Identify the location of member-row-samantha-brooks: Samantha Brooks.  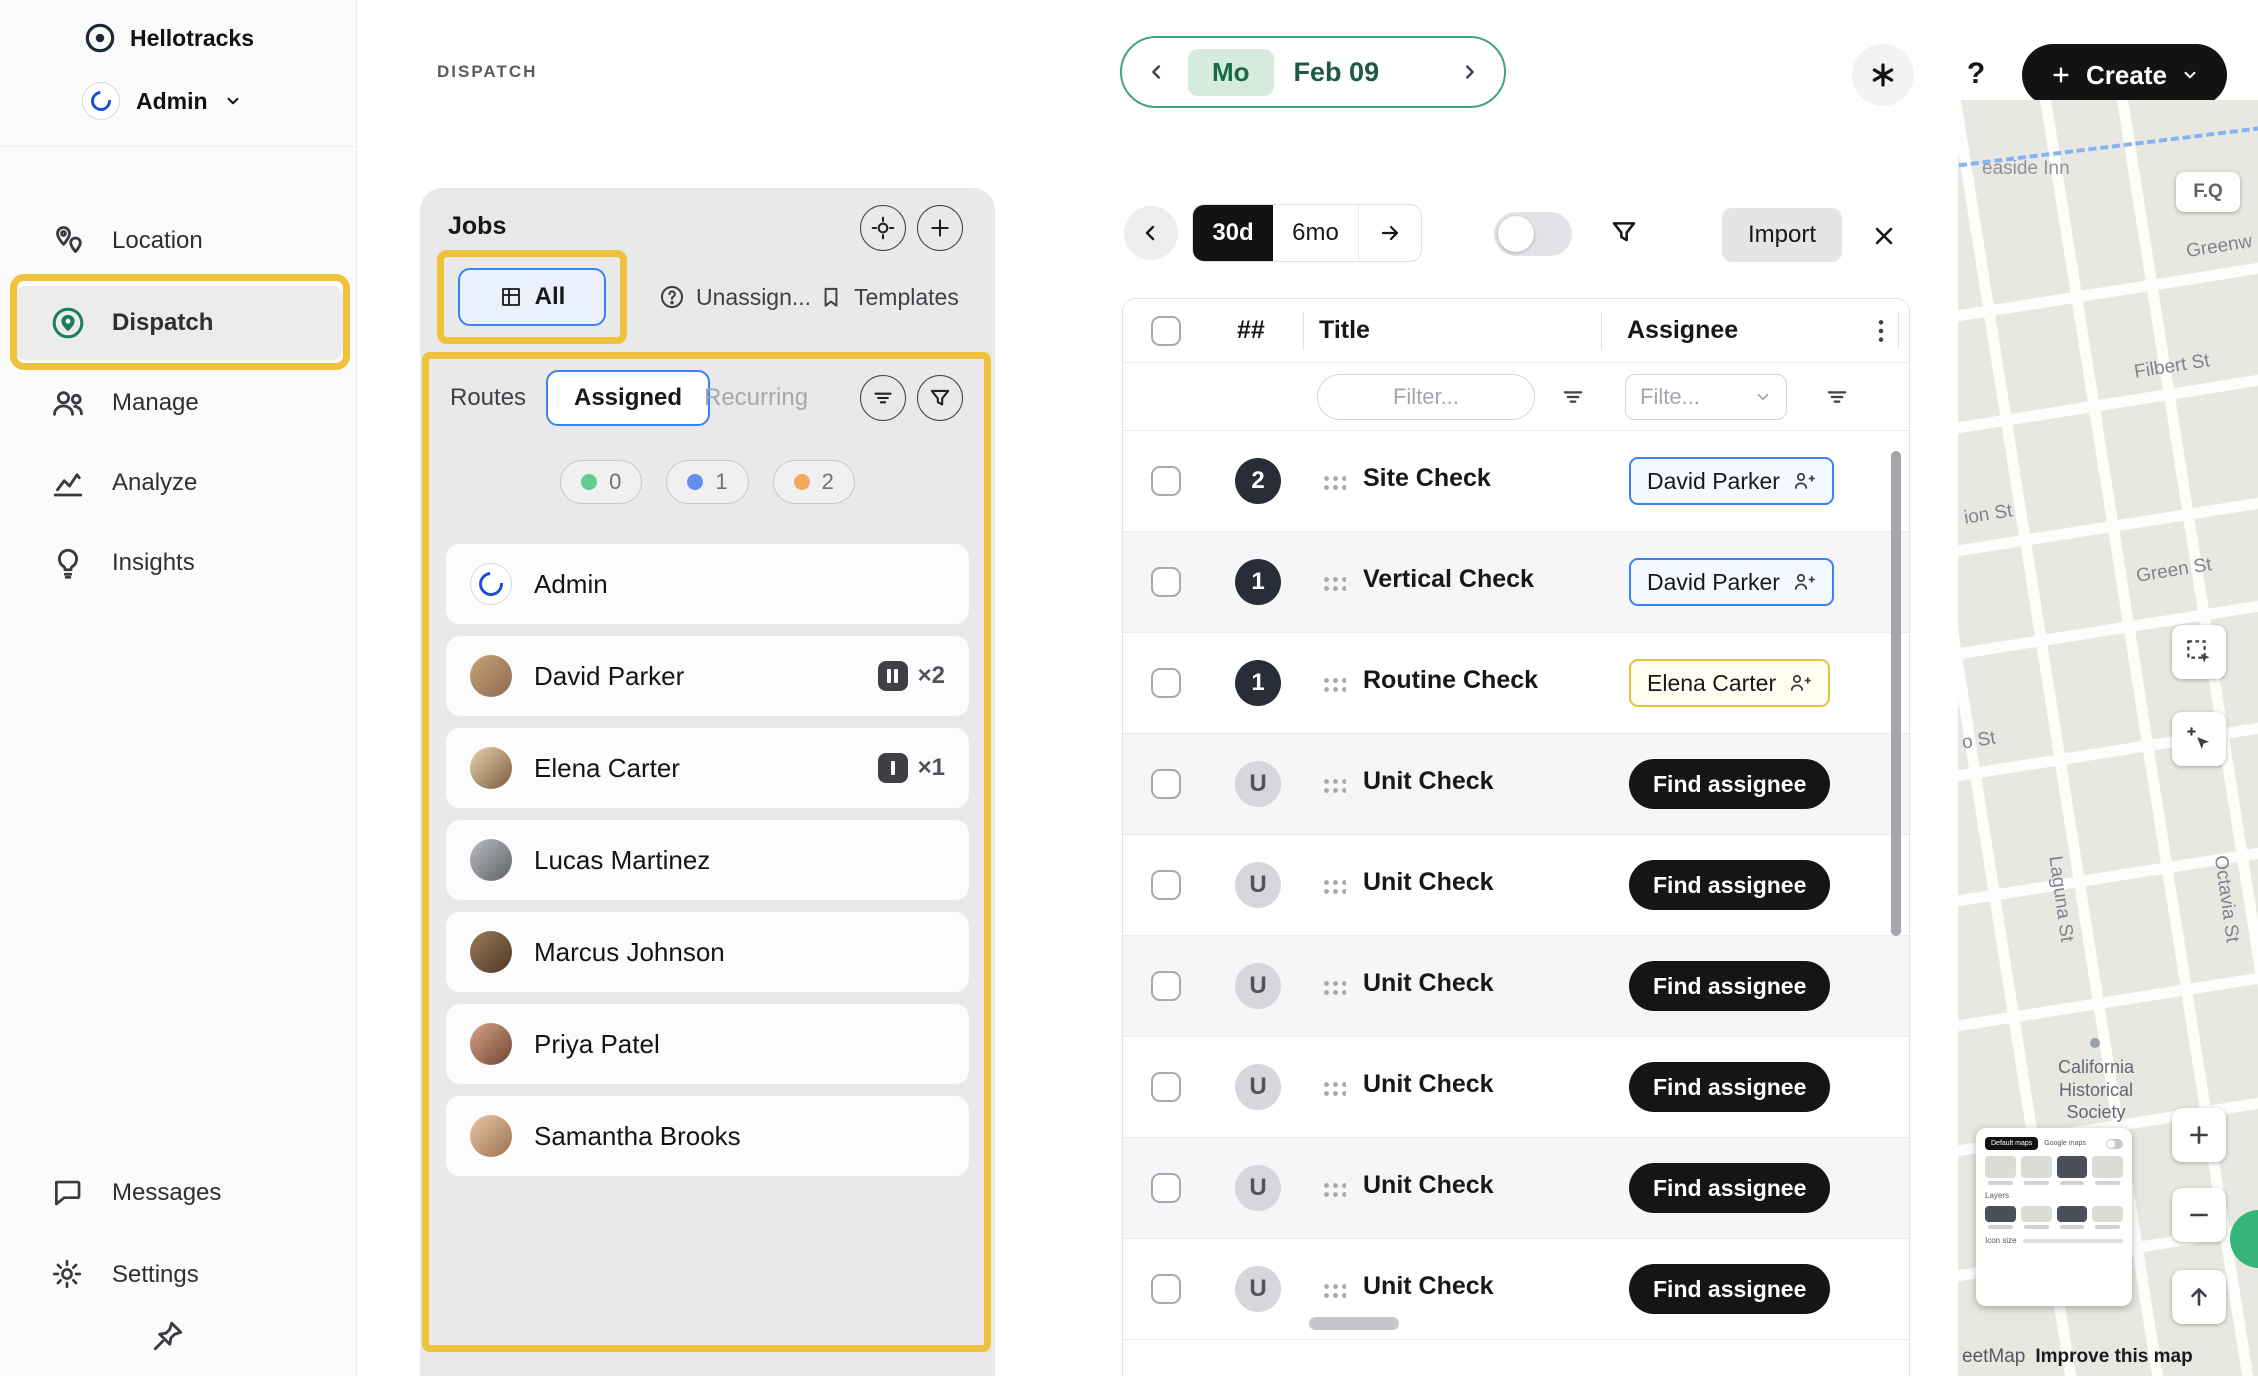
(707, 1136).